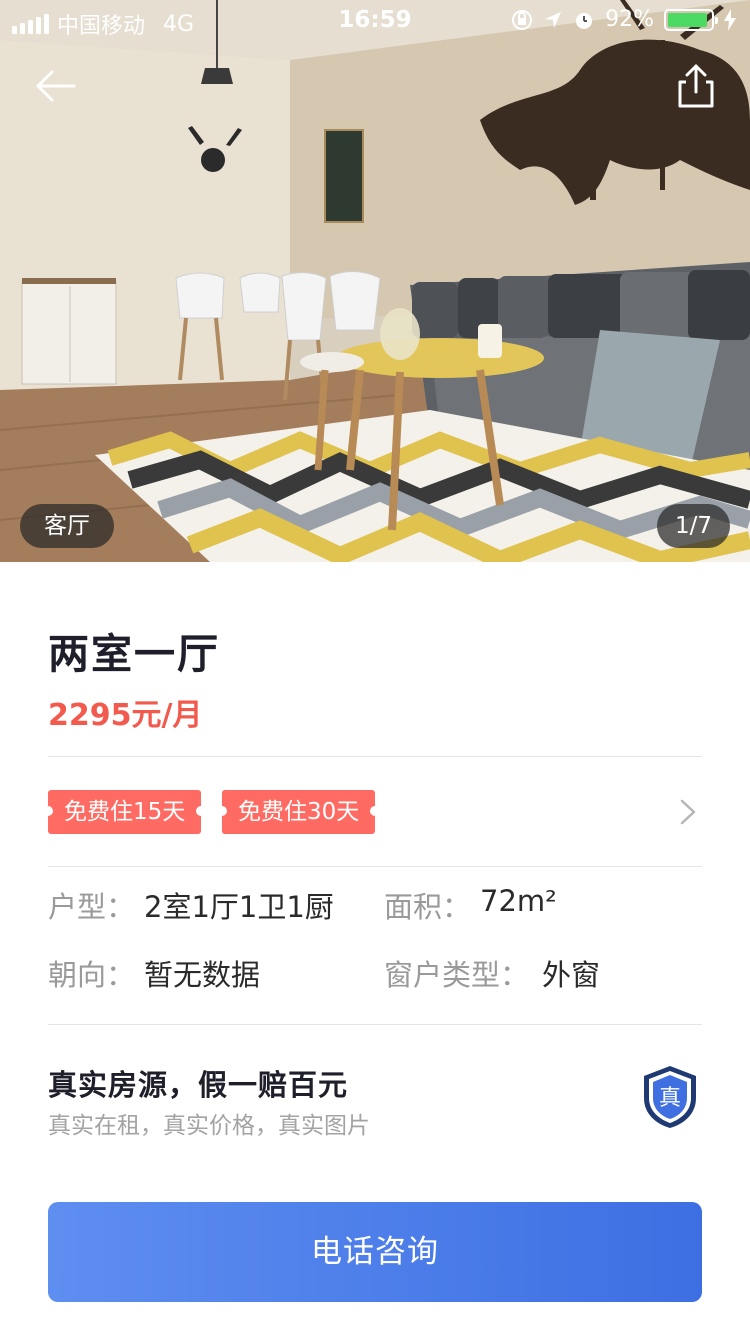 The image size is (750, 1334). I want to click on listing-price: 2295元/月, so click(125, 715).